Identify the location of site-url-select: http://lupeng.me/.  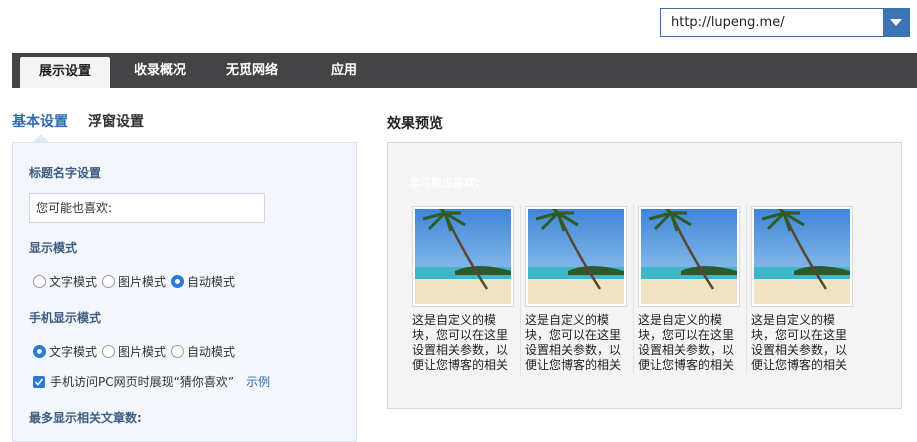
(785, 22).